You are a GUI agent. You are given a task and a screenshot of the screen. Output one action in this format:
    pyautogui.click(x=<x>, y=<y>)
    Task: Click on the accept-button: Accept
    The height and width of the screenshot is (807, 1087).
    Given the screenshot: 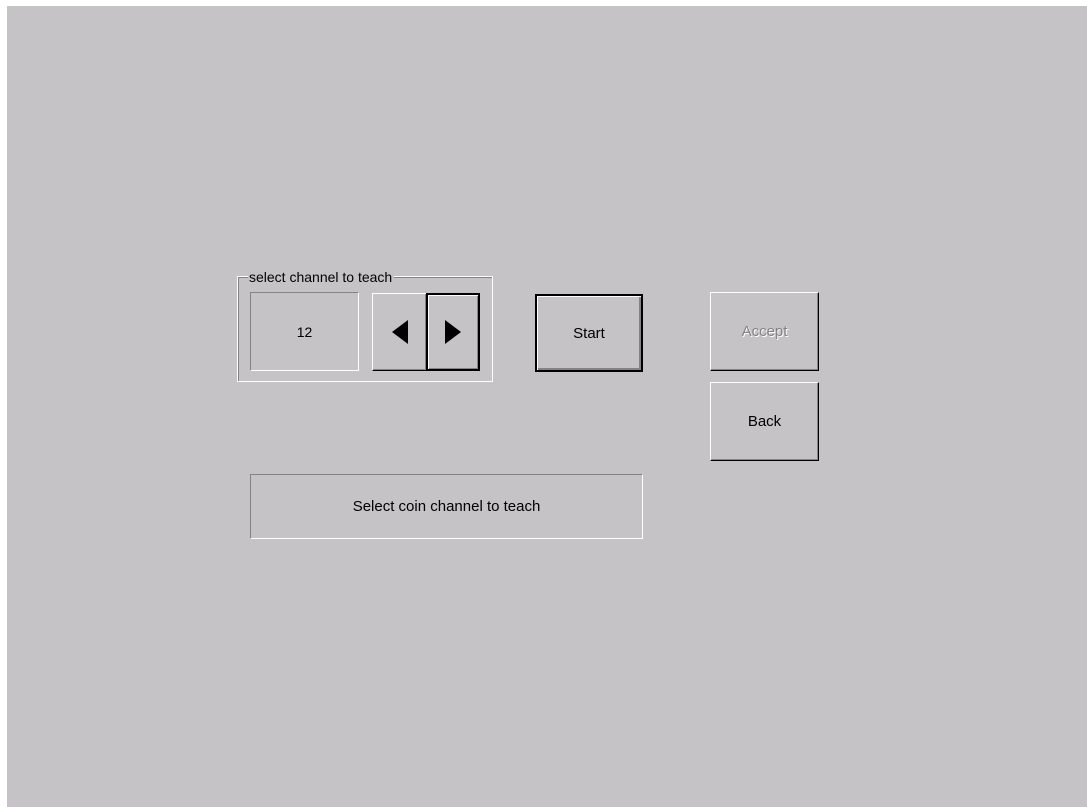 What is the action you would take?
    pyautogui.click(x=764, y=331)
    